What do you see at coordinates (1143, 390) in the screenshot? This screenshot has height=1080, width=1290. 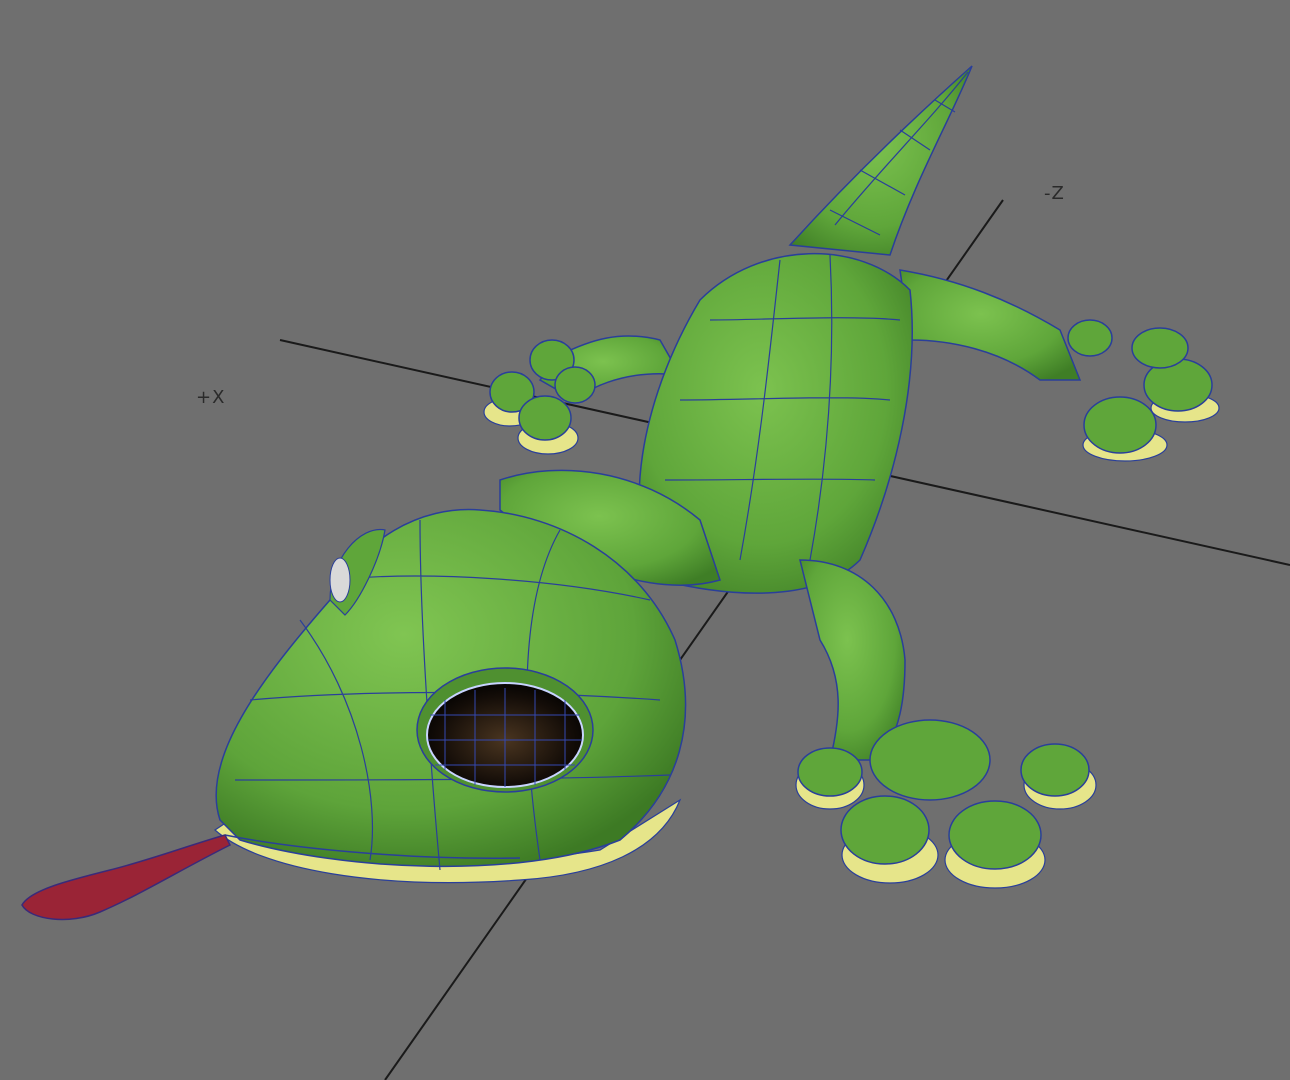 I see `back-right-foot` at bounding box center [1143, 390].